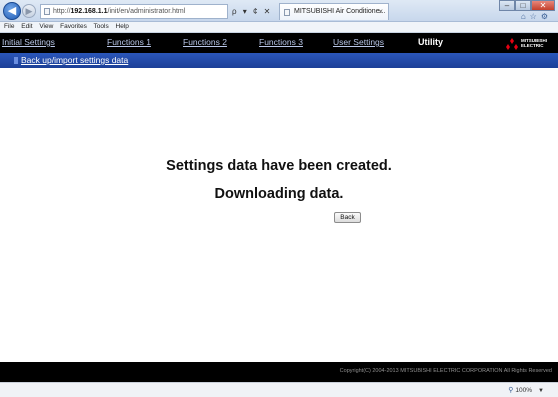 Image resolution: width=558 pixels, height=397 pixels. I want to click on favorites-star-icon: ☆, so click(535, 16).